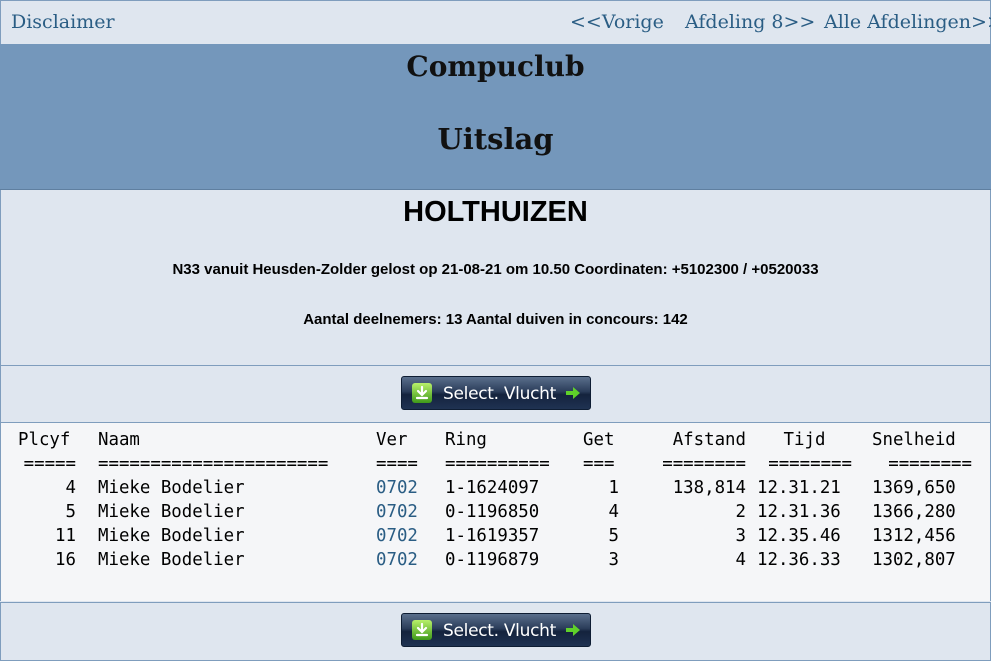 This screenshot has height=661, width=991. I want to click on column-header: Ring, so click(466, 440).